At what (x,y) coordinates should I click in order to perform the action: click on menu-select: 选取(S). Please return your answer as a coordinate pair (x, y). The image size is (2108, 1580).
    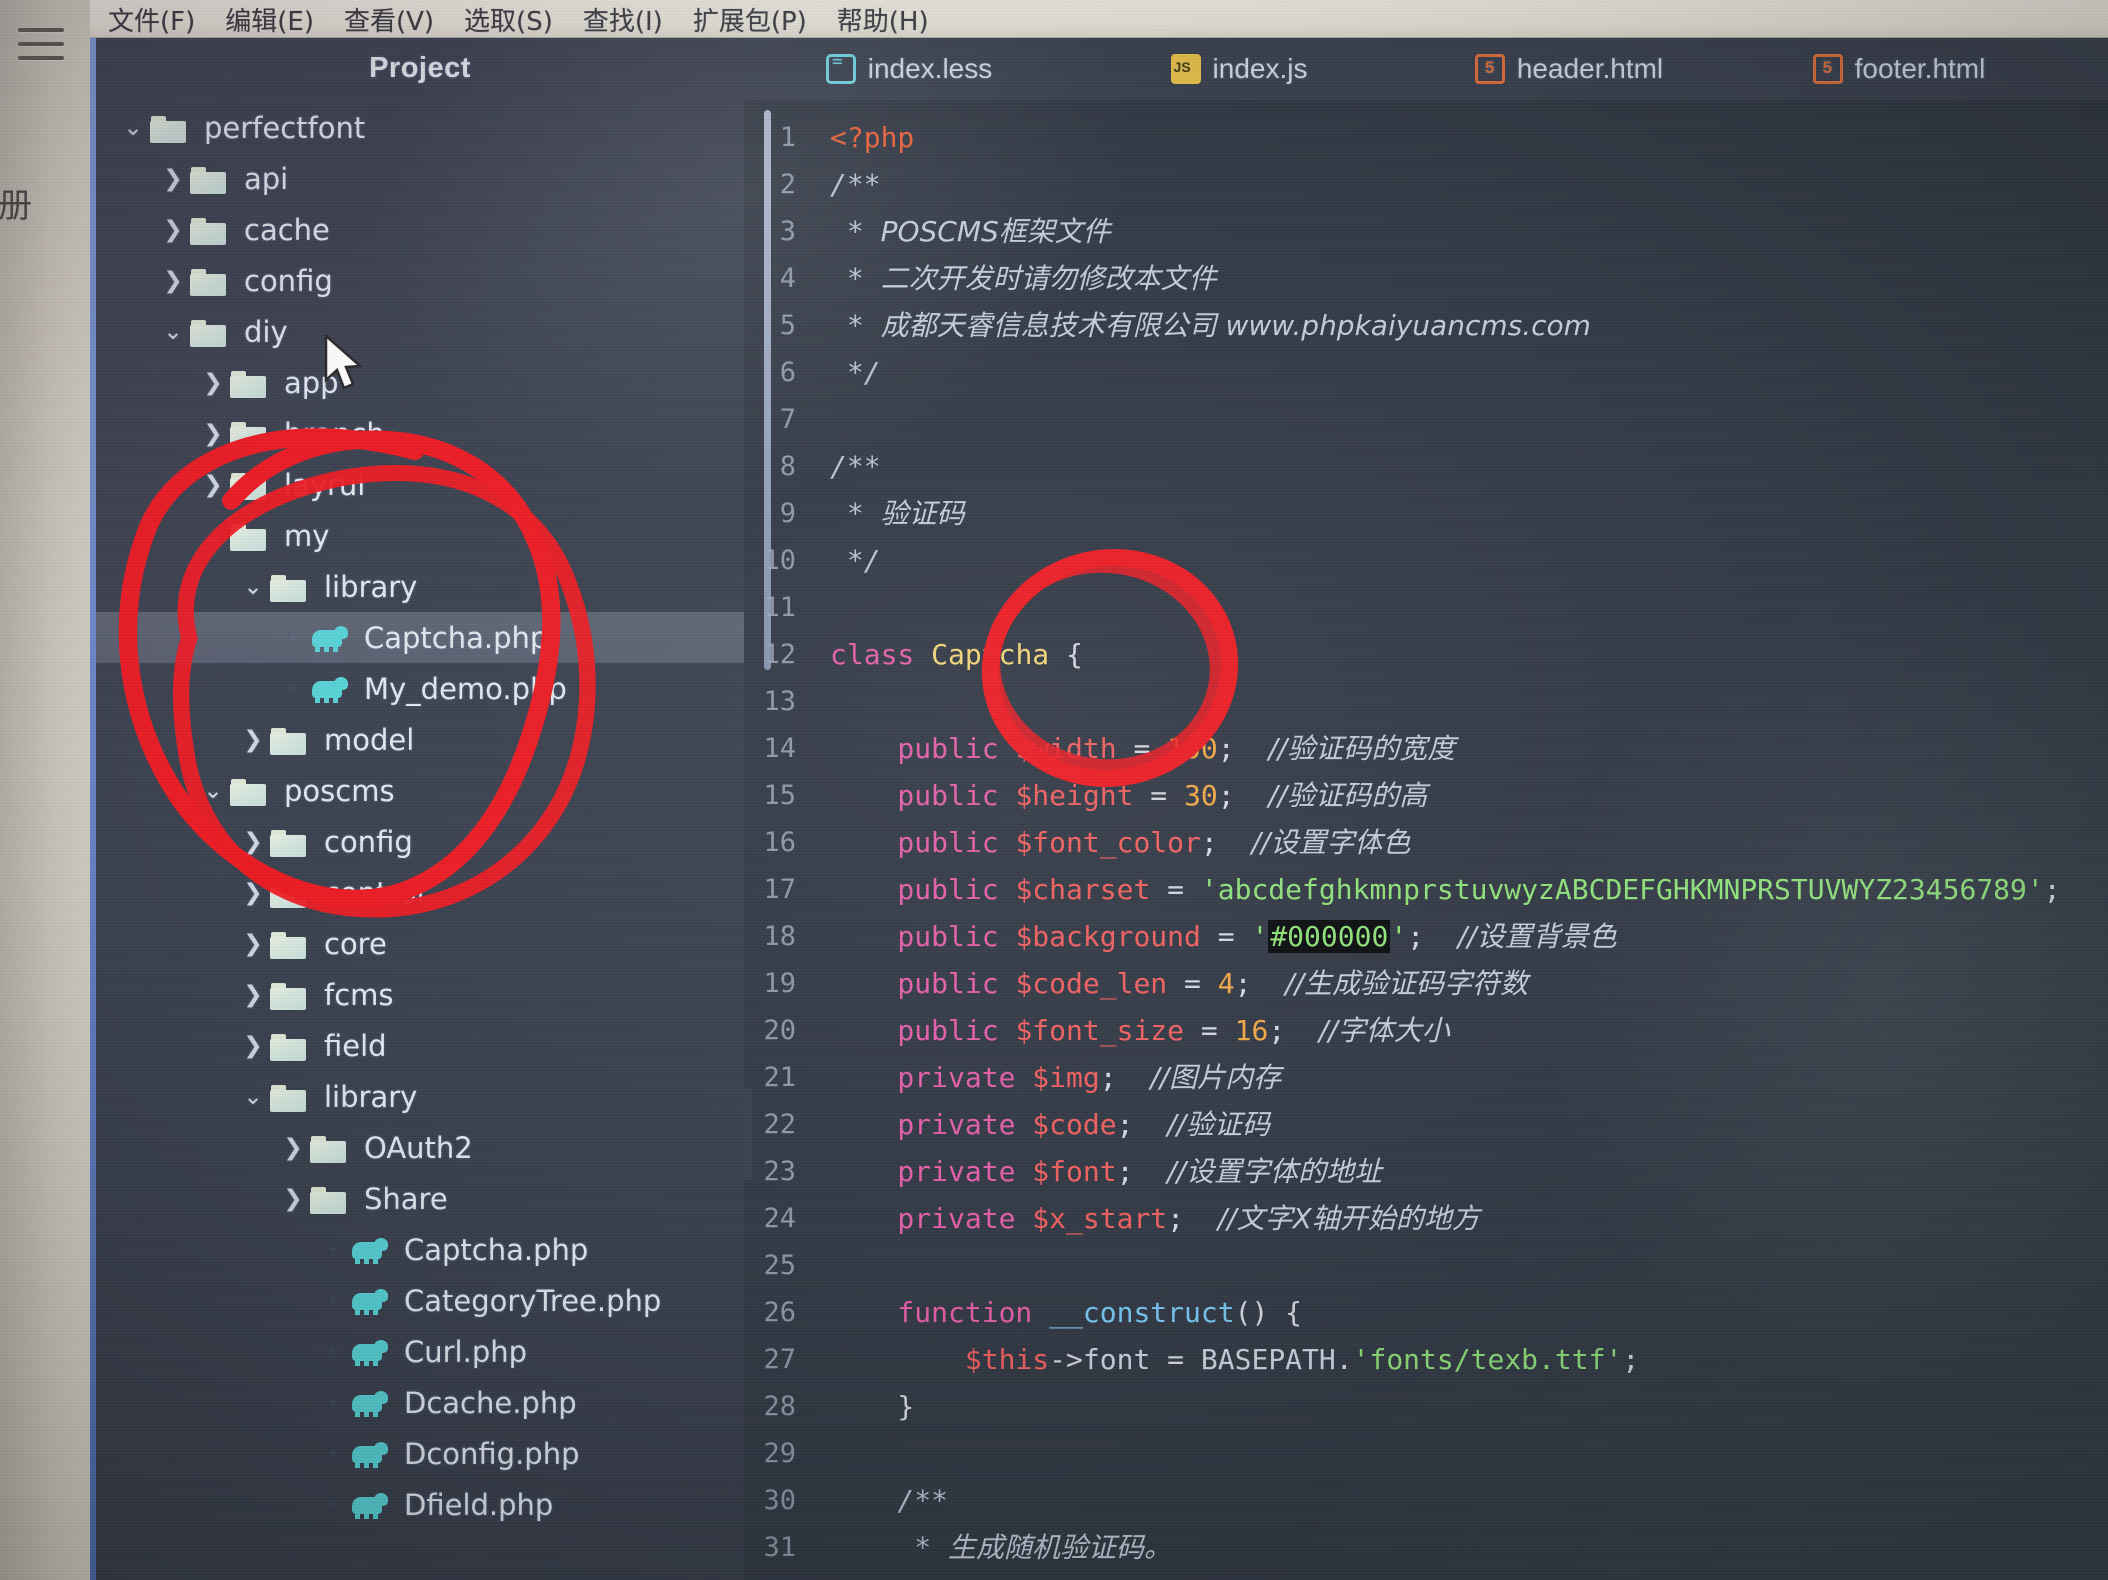
    Looking at the image, I should click on (508, 19).